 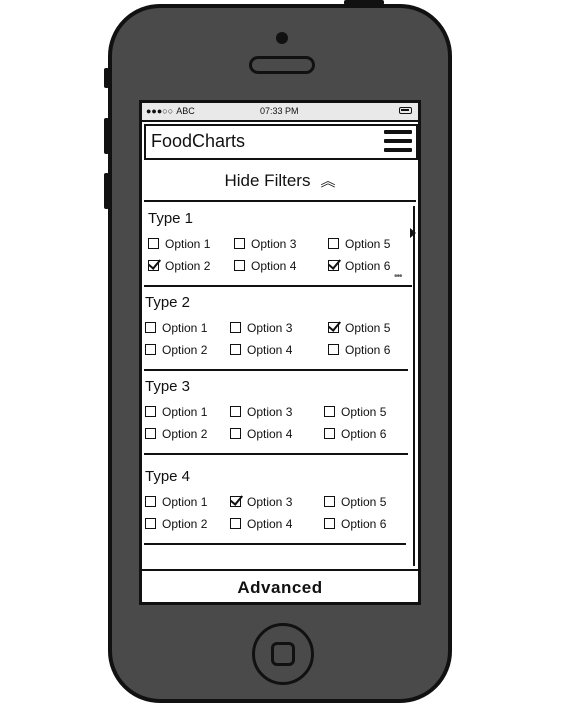 I want to click on carrier-name: ABC, so click(x=185, y=111).